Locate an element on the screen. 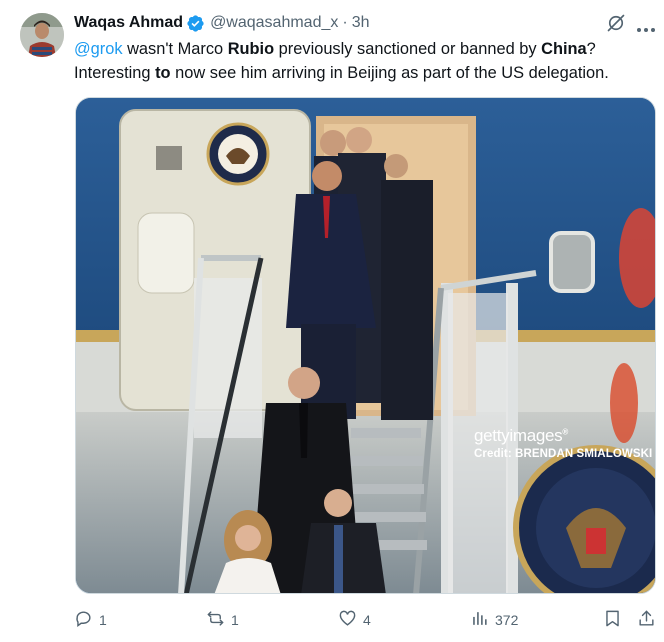 The width and height of the screenshot is (664, 642). text-segment: ? is located at coordinates (591, 49).